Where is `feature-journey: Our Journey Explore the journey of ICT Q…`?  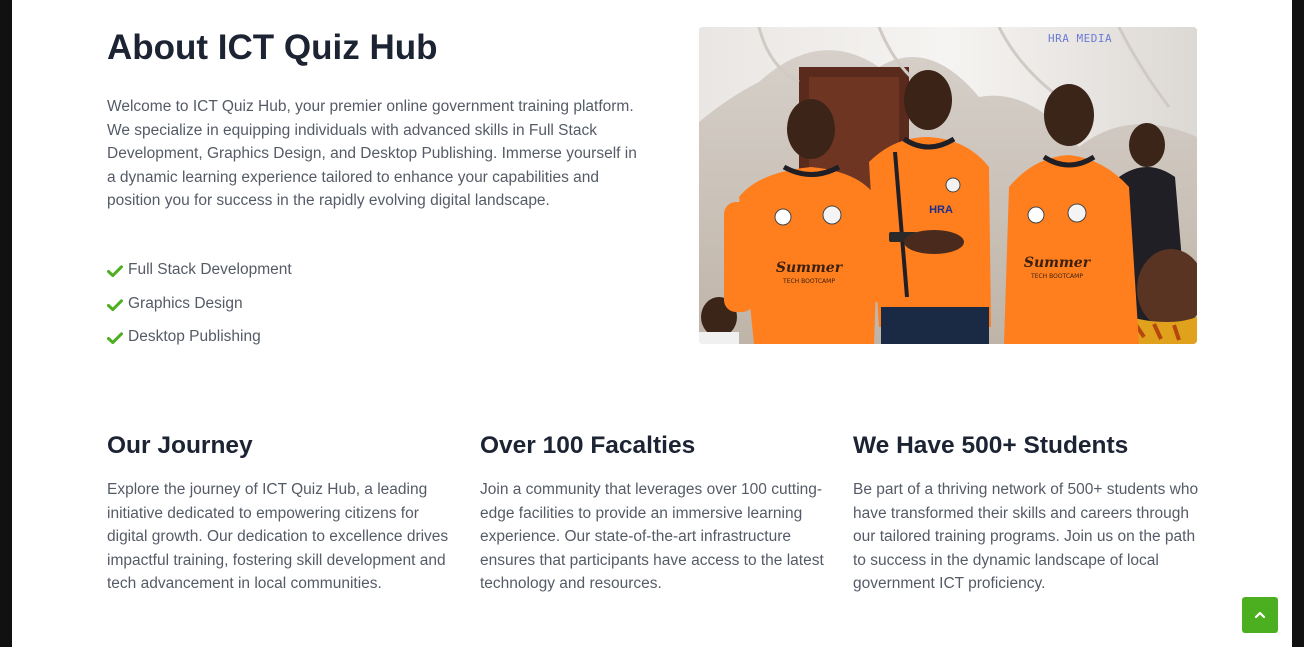 feature-journey: Our Journey Explore the journey of ICT Q… is located at coordinates (282, 514).